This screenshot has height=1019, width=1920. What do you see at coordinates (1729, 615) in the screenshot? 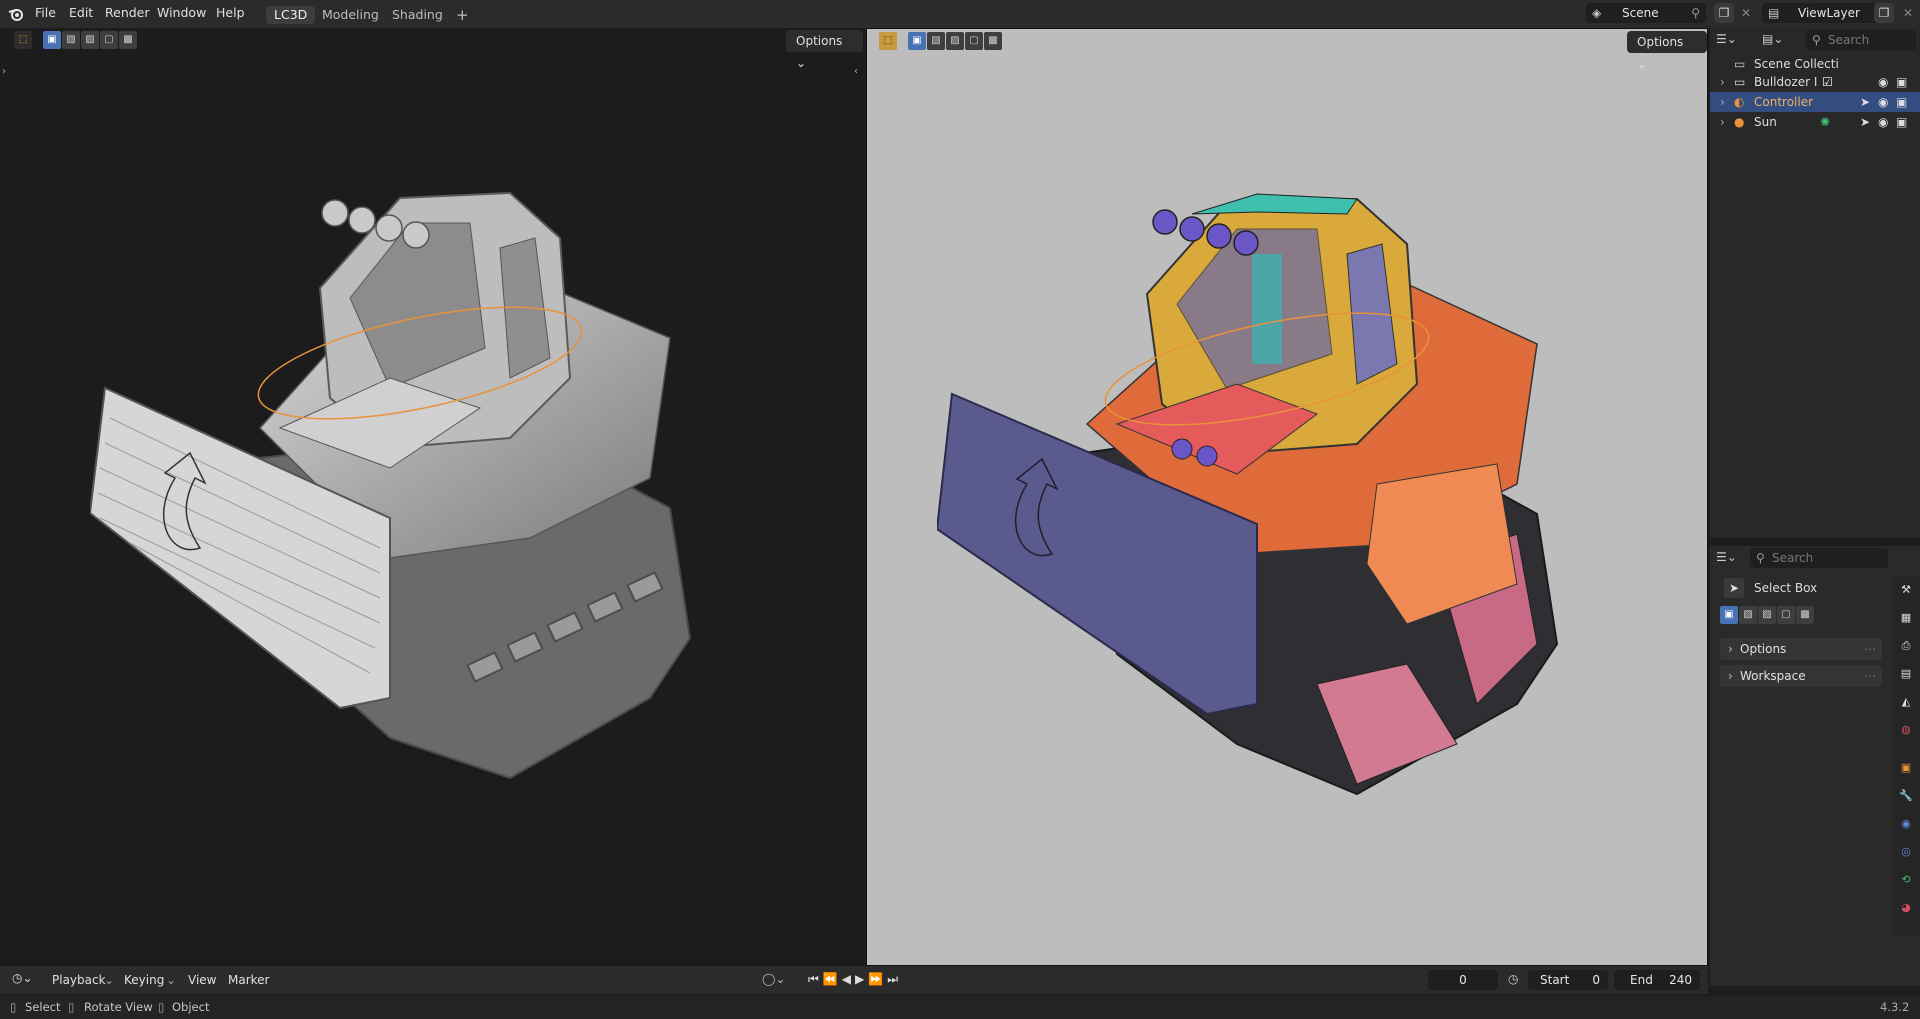
I see `mode-new-icon: ▣` at bounding box center [1729, 615].